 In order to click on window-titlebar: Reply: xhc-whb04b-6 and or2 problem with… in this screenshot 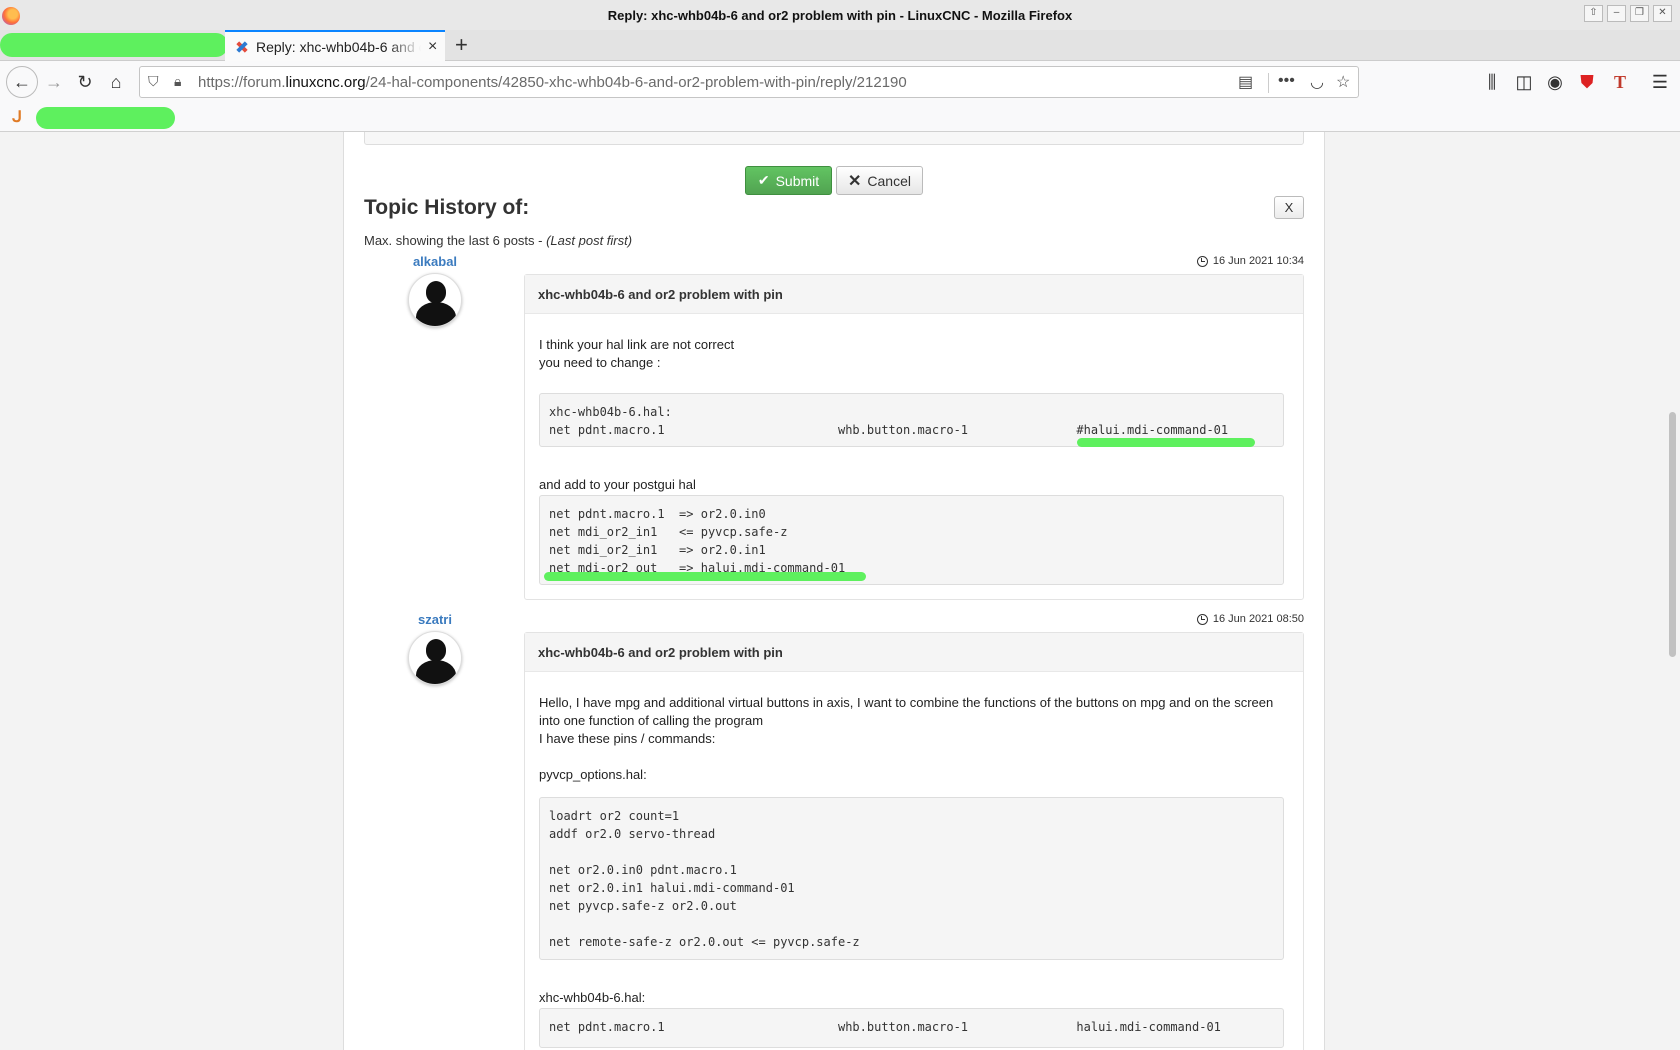, I will do `click(840, 15)`.